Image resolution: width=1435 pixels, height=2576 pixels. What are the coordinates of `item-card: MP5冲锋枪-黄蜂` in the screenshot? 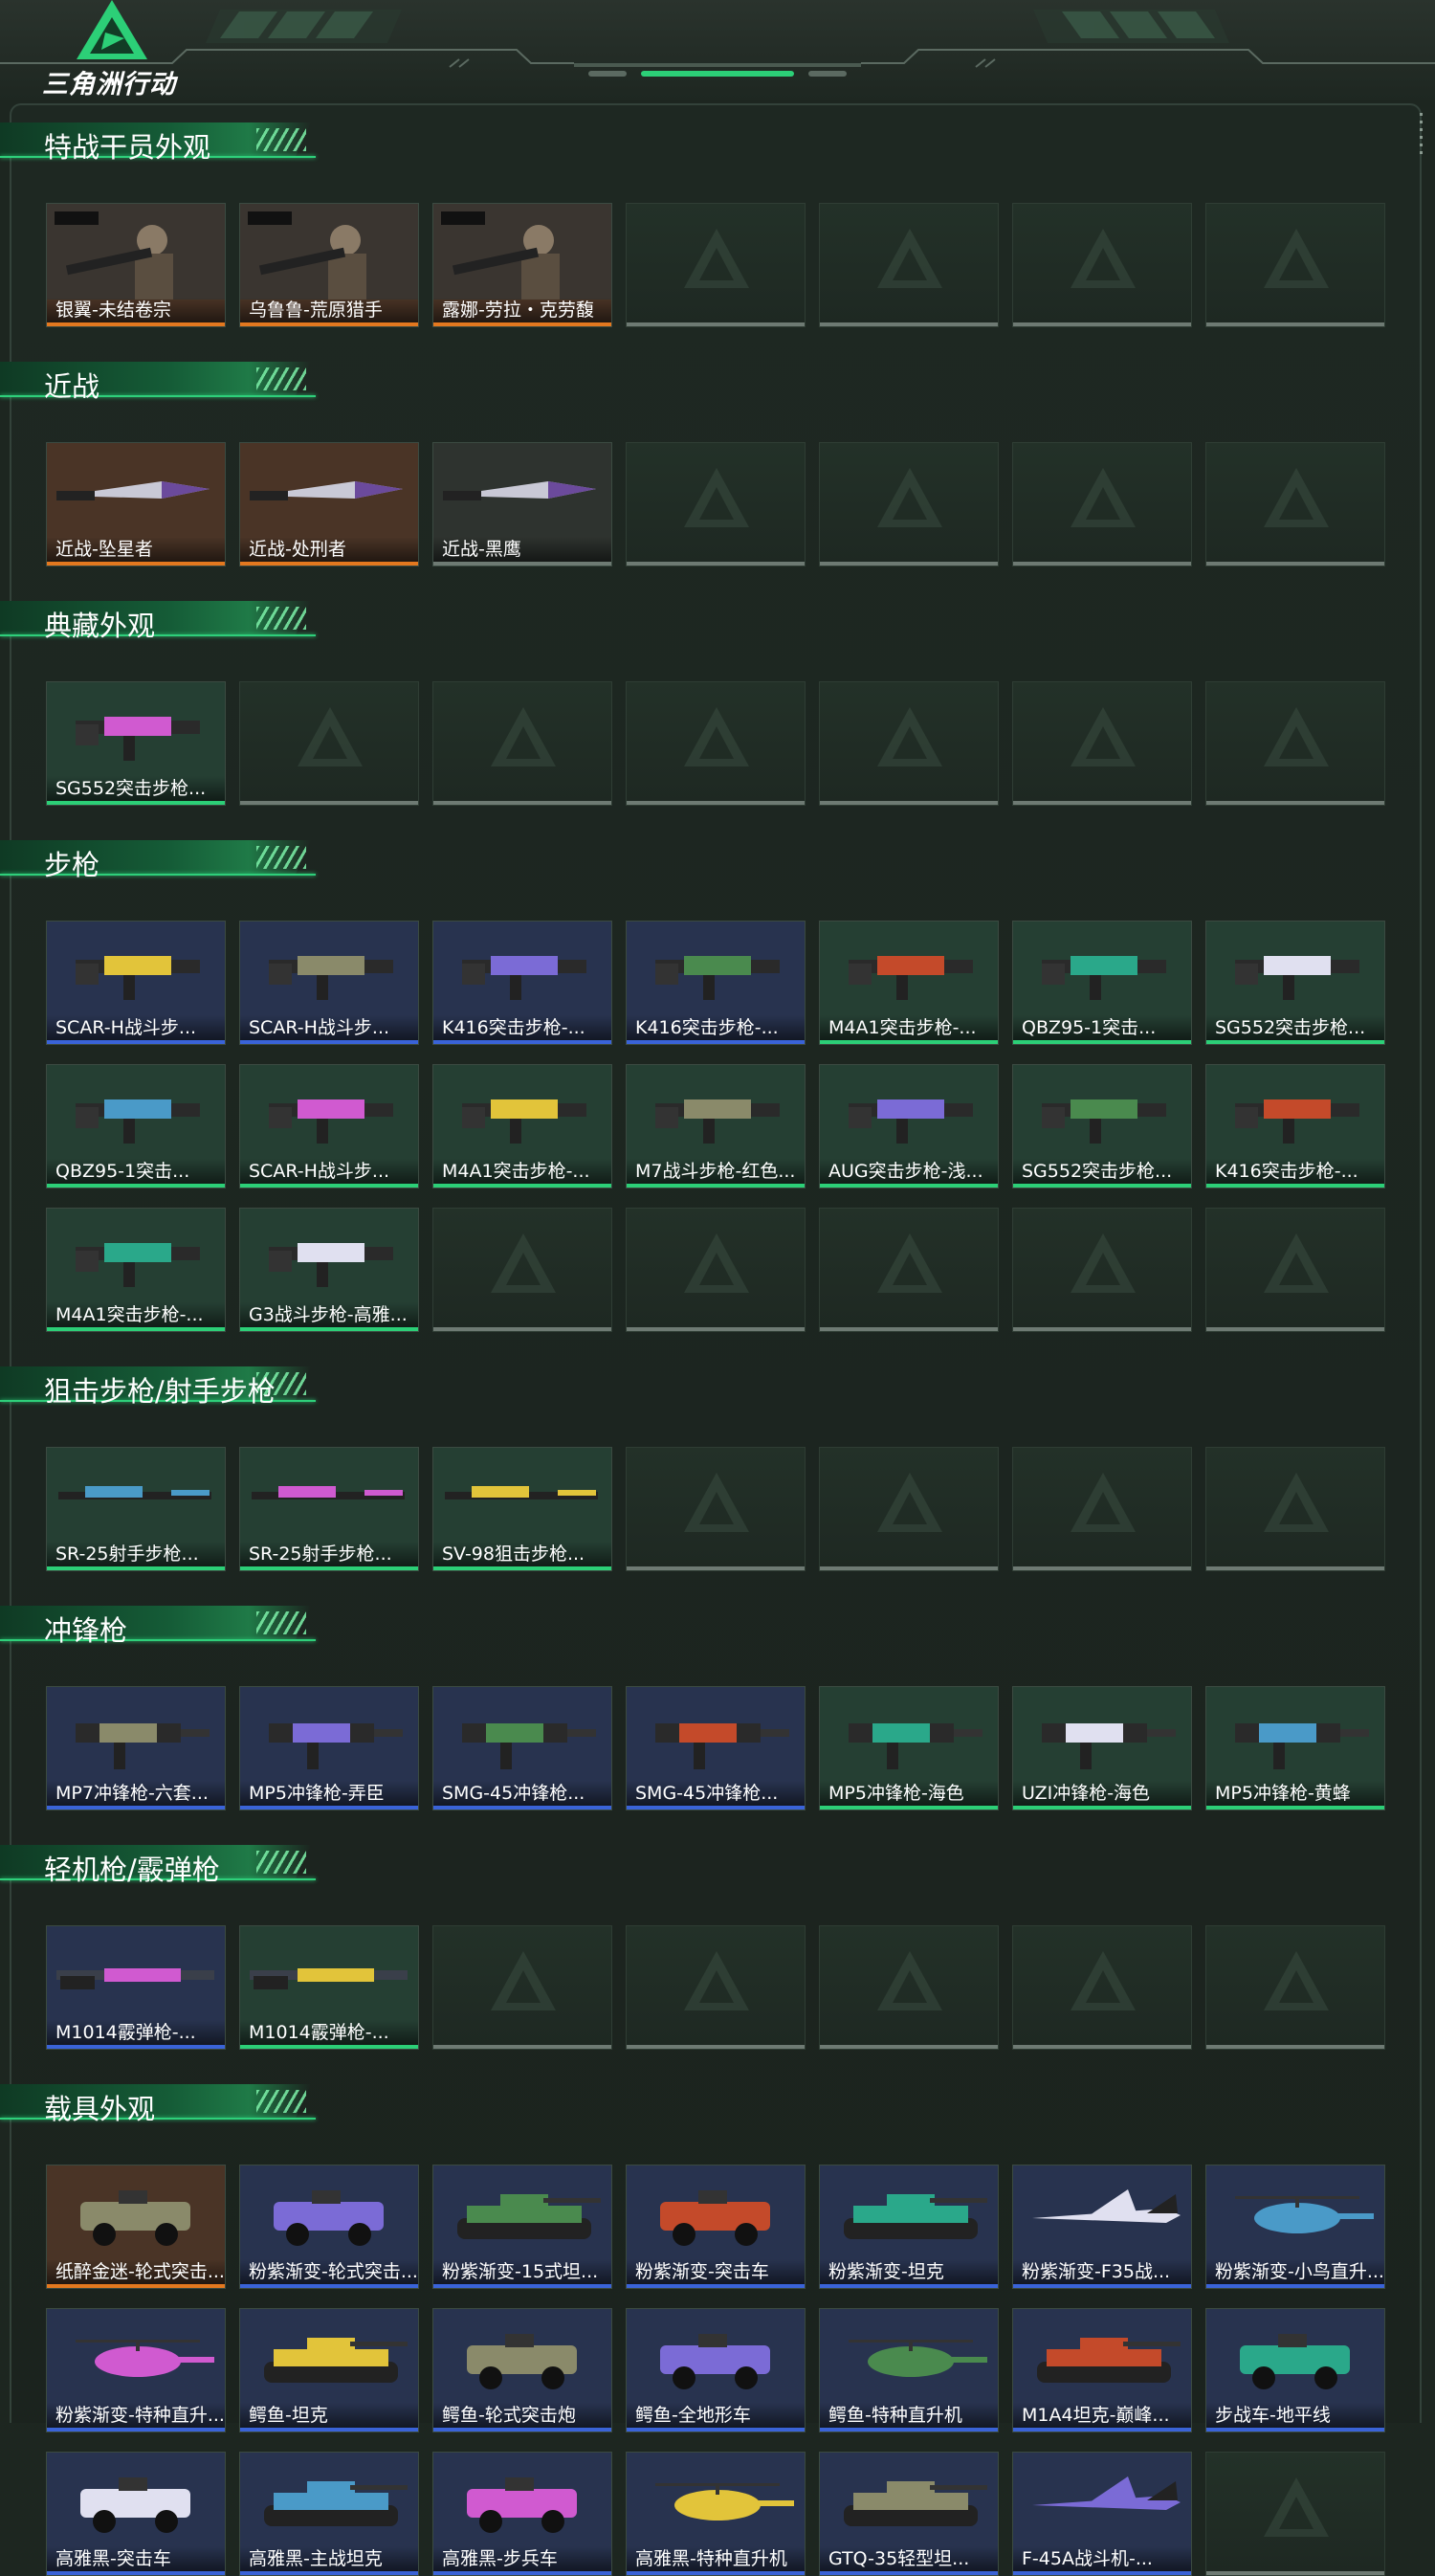 It's located at (1295, 1748).